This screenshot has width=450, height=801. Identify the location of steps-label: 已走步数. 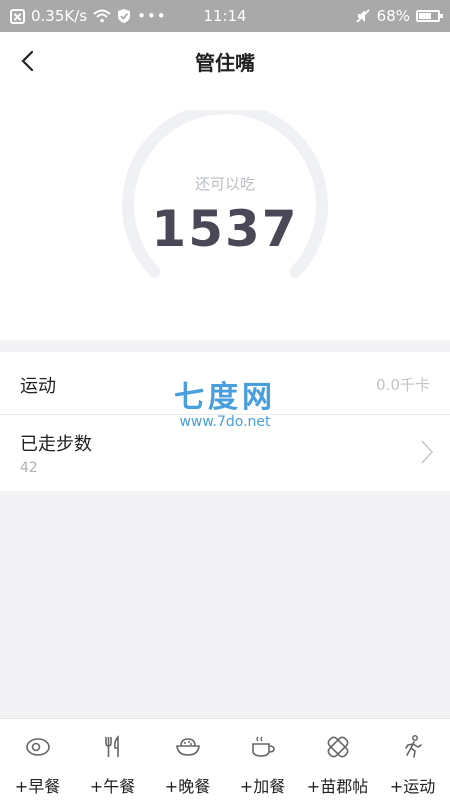
(56, 444).